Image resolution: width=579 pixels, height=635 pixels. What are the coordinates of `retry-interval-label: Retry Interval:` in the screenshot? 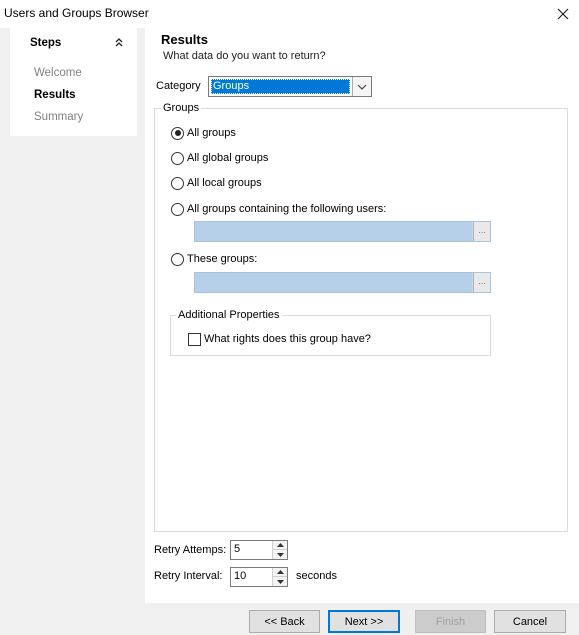 It's located at (188, 576).